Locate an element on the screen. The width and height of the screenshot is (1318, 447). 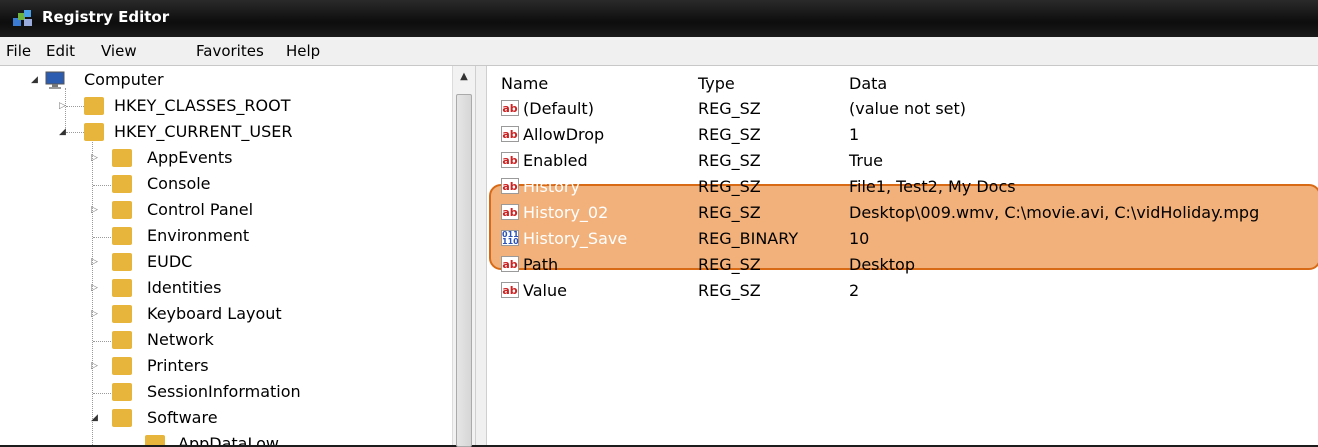
value-name: History is located at coordinates (551, 186).